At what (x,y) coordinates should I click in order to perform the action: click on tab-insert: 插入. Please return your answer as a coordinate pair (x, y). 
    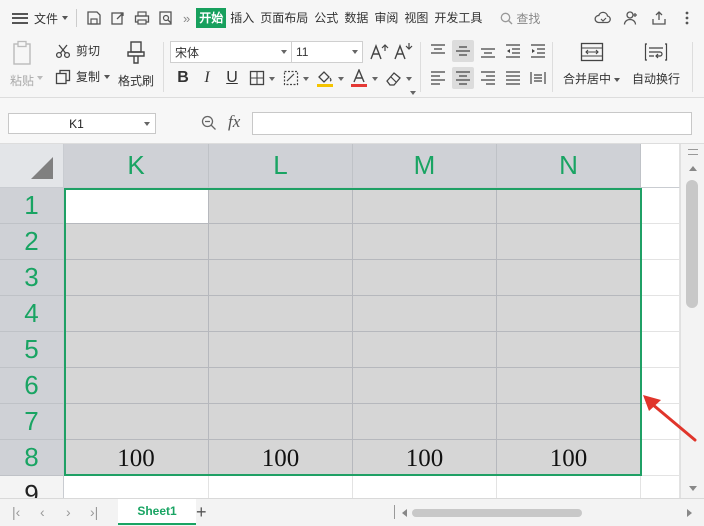
    Looking at the image, I should click on (242, 18).